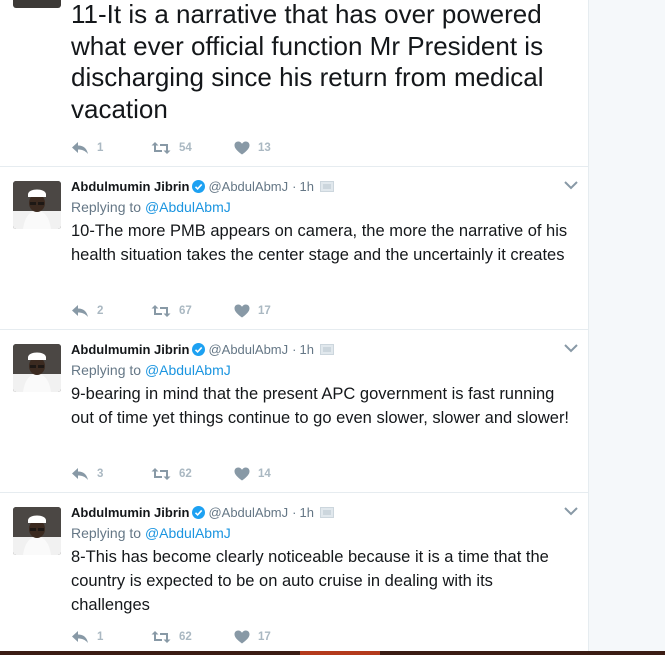  I want to click on retweet-button: 54, so click(171, 148).